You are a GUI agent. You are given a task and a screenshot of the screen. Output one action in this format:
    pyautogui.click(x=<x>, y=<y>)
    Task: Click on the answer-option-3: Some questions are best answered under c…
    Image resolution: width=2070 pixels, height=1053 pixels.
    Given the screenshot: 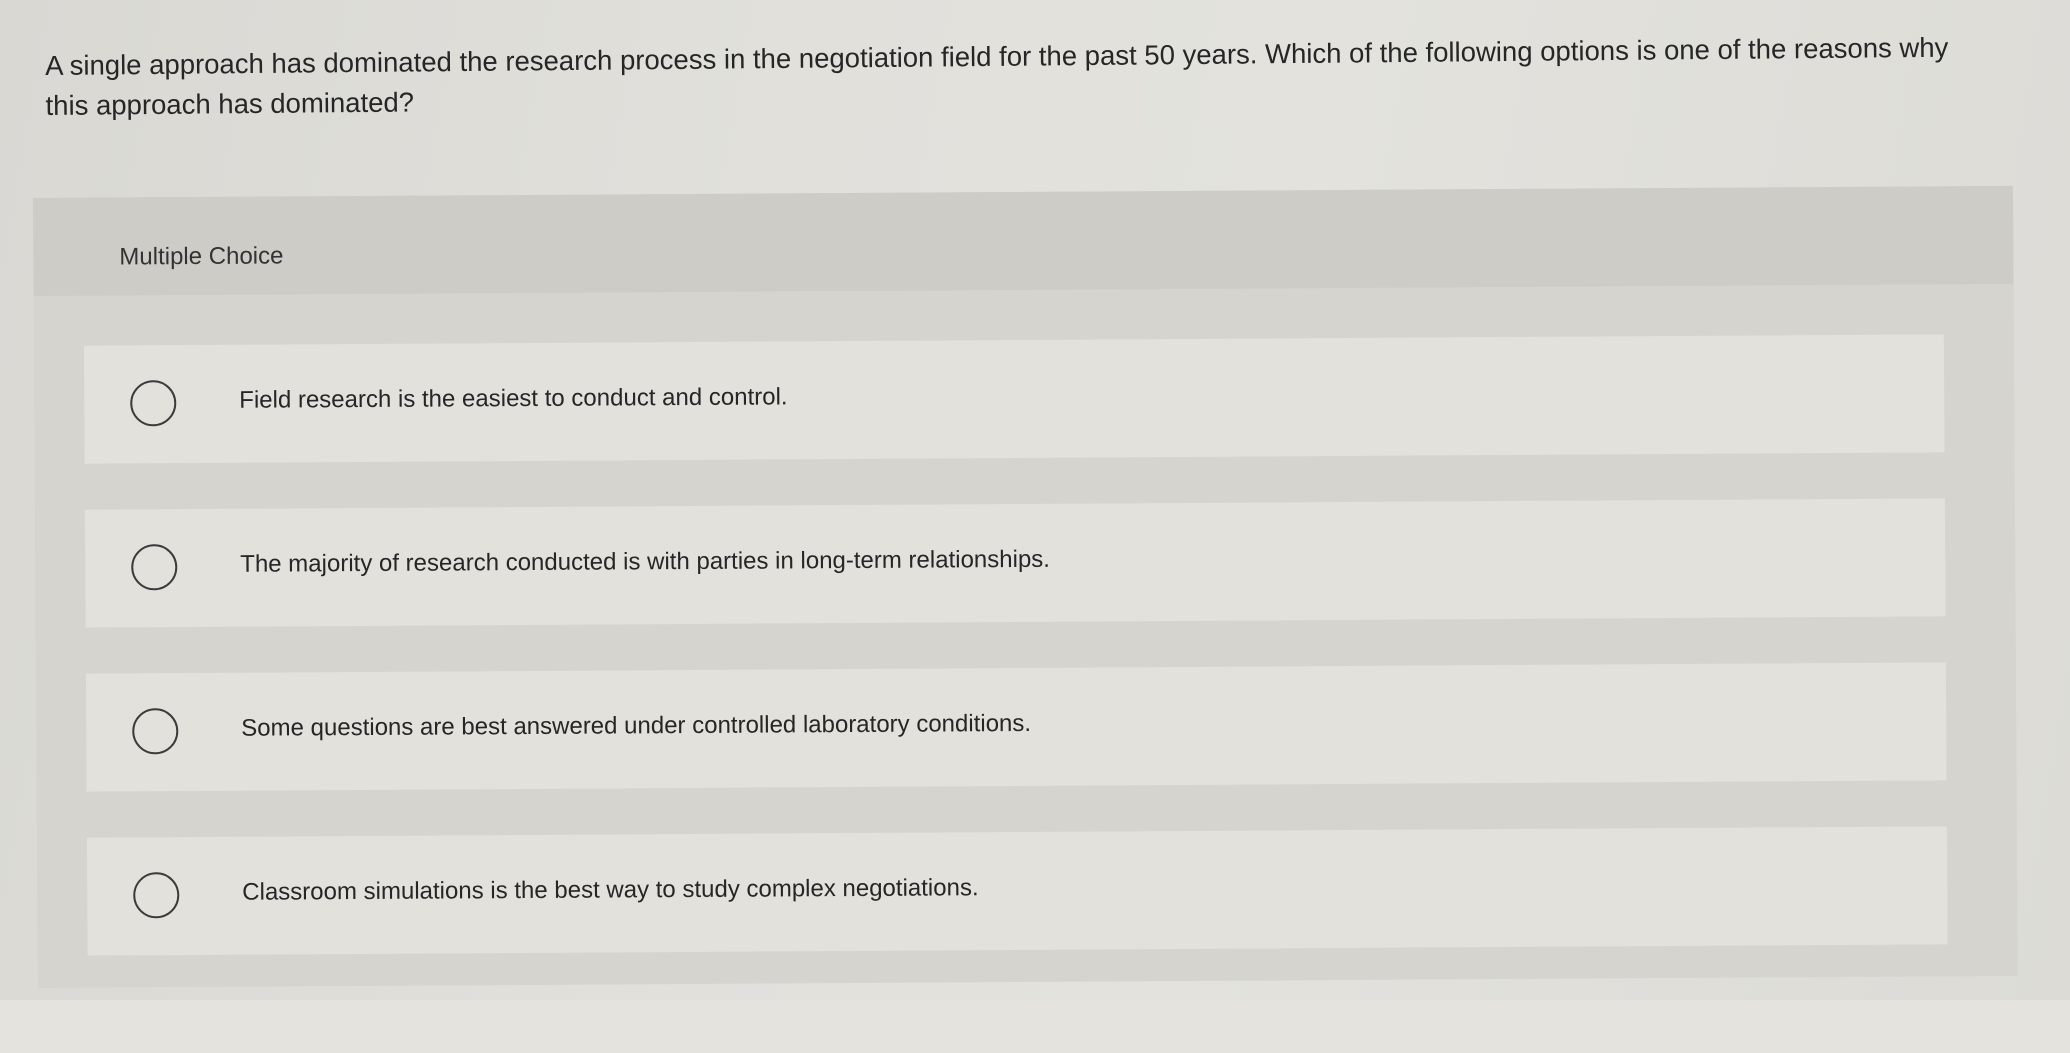 What is the action you would take?
    pyautogui.click(x=1016, y=727)
    